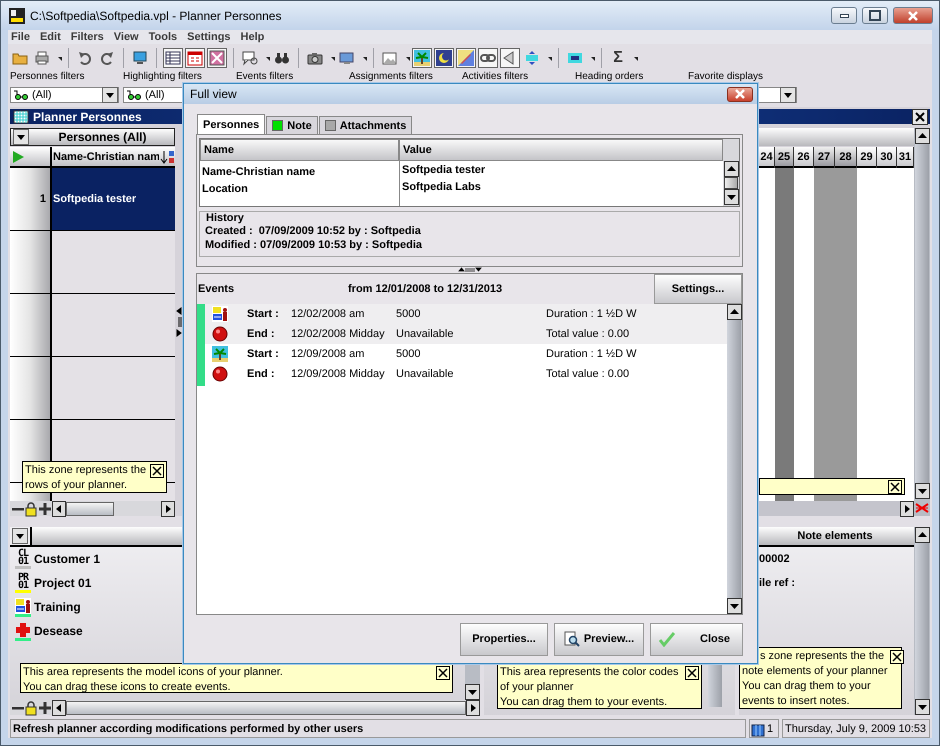  Describe the element at coordinates (426, 288) in the screenshot. I see `date-range: from 12/01/2008 to 12/31/2013` at that location.